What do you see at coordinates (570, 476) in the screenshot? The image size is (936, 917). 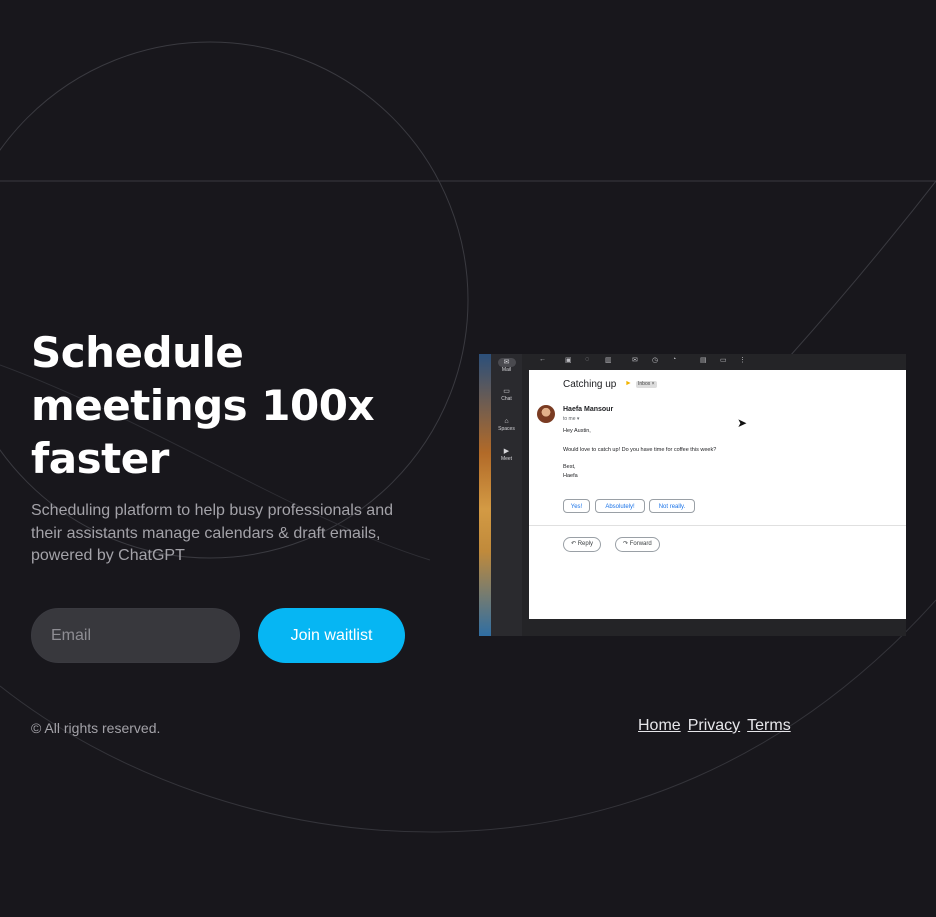 I see `email-signature: Haefa` at bounding box center [570, 476].